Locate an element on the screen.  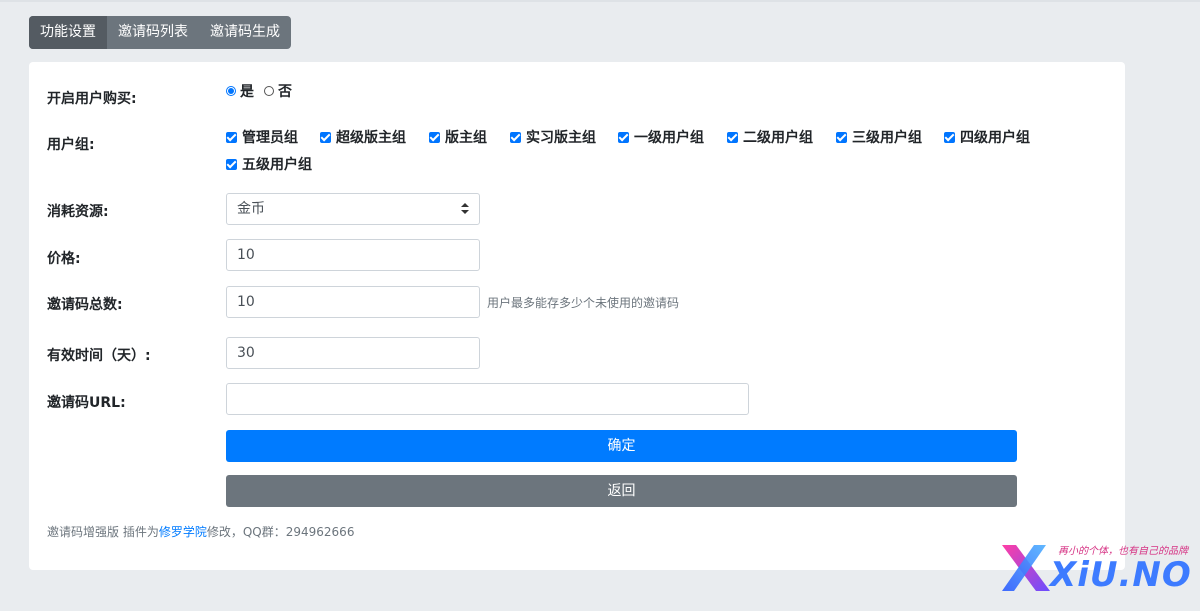
checkbox-intern-moderator-group: 实习版主组 is located at coordinates (553, 137).